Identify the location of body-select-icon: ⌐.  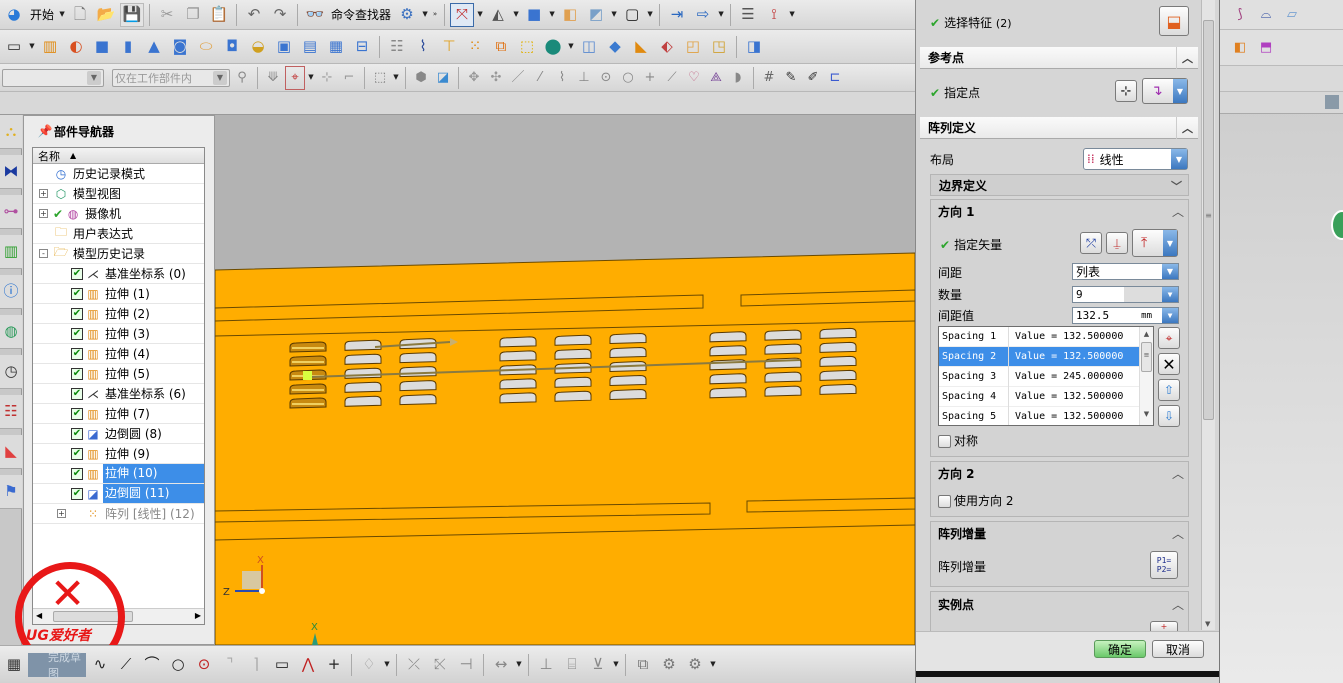
(349, 78).